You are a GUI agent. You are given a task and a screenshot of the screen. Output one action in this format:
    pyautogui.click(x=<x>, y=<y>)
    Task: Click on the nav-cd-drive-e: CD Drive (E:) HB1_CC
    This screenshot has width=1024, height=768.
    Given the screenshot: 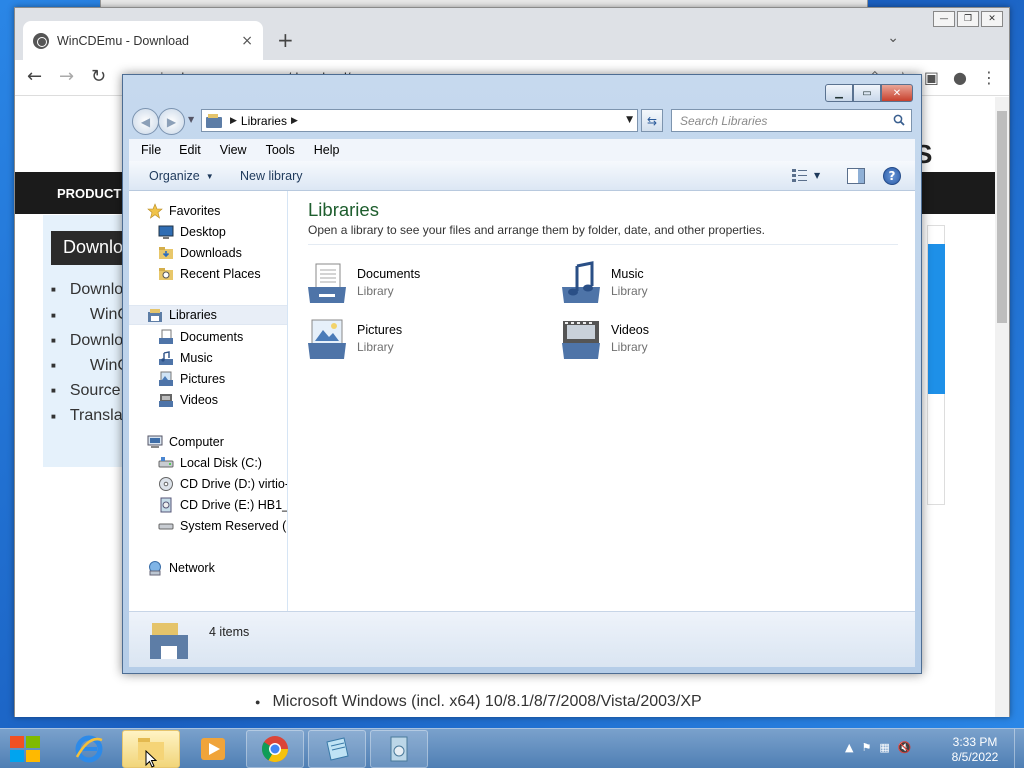 What is the action you would take?
    pyautogui.click(x=222, y=505)
    